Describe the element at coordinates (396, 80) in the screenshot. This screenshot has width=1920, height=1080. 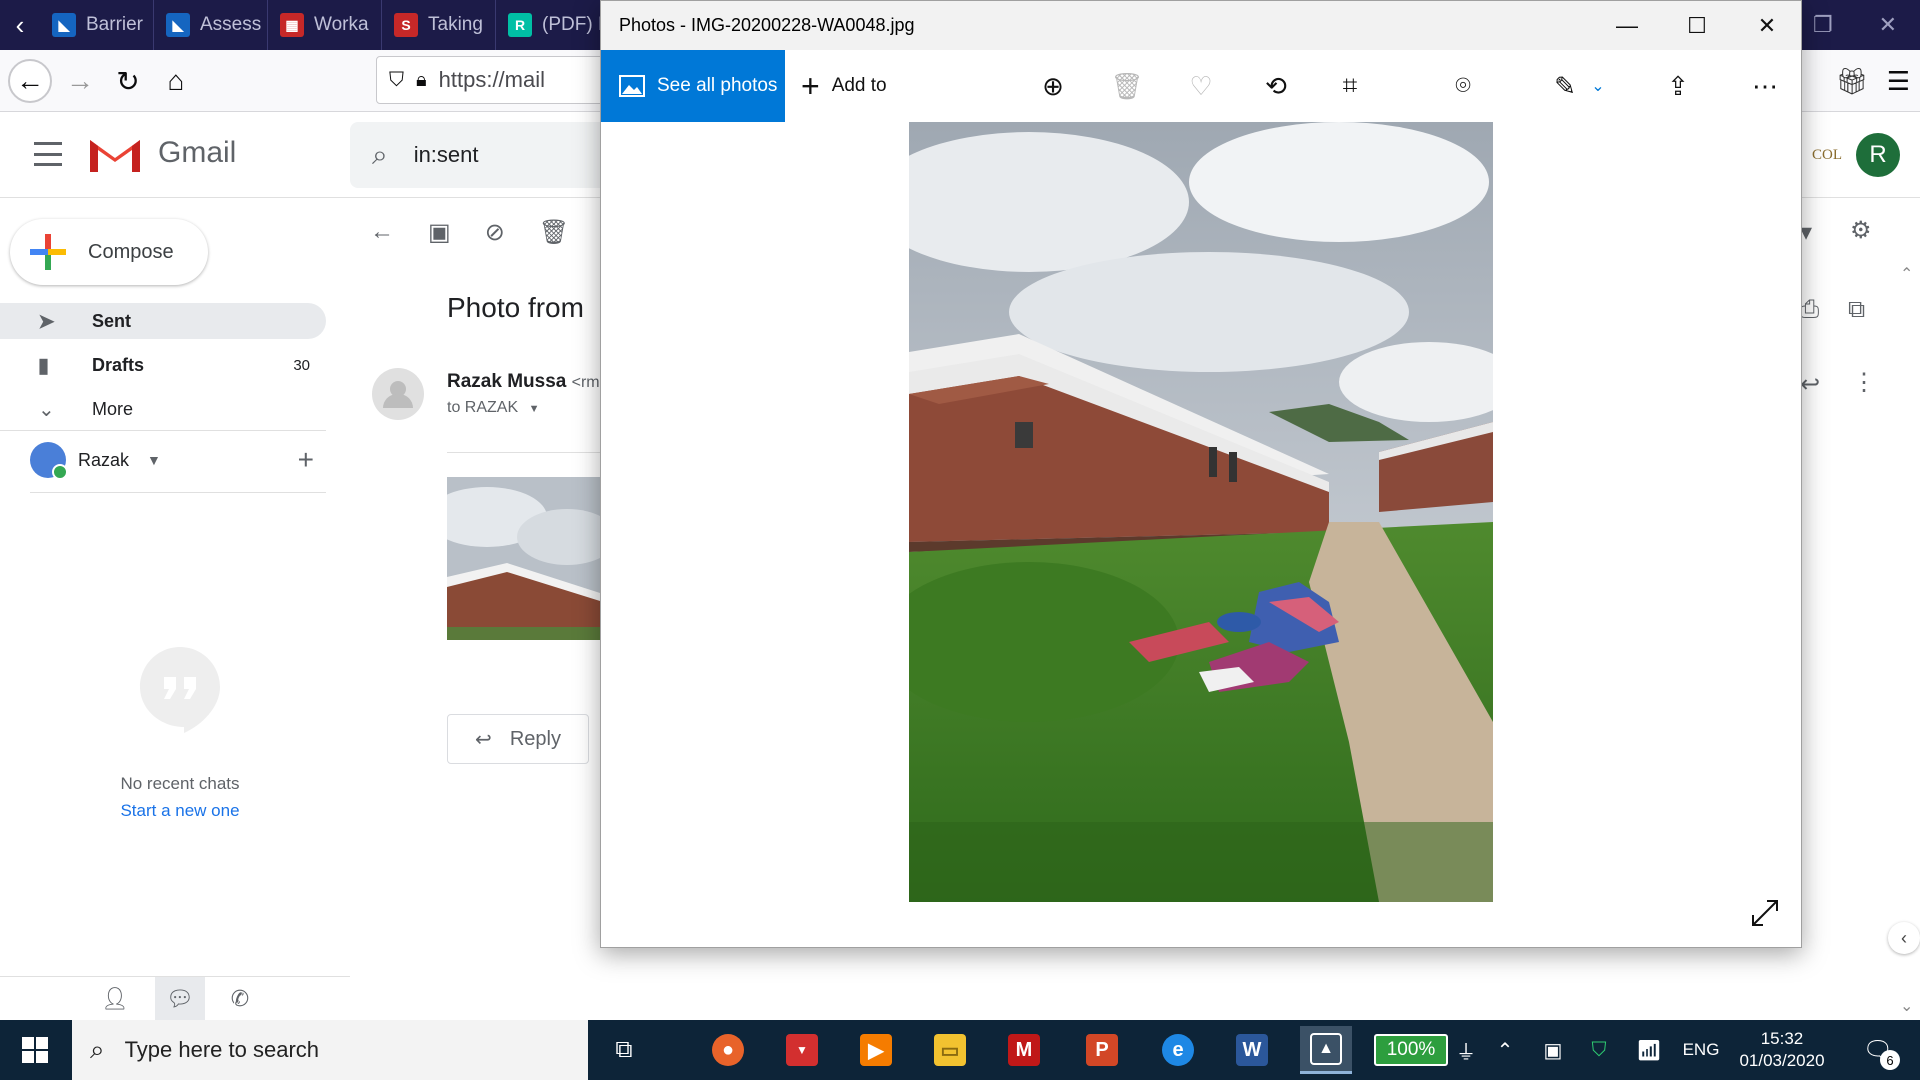
I see `shield-icon: ⛉` at that location.